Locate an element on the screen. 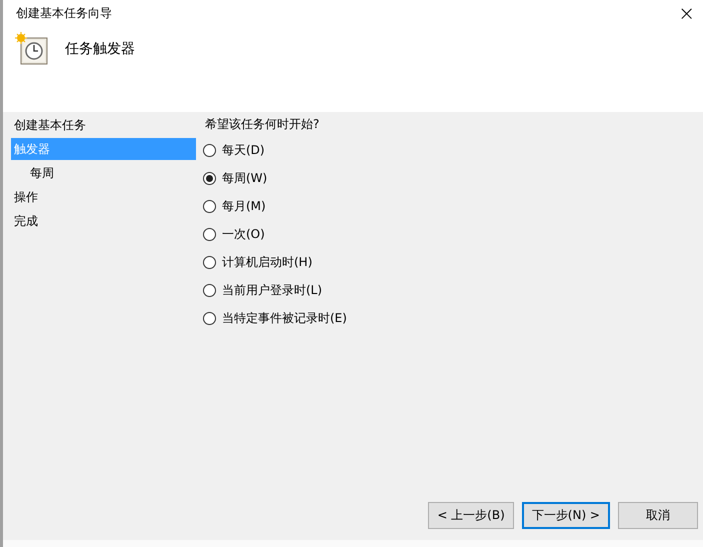 The height and width of the screenshot is (547, 703). option-label: 当特定事件被记录时(E) is located at coordinates (284, 318).